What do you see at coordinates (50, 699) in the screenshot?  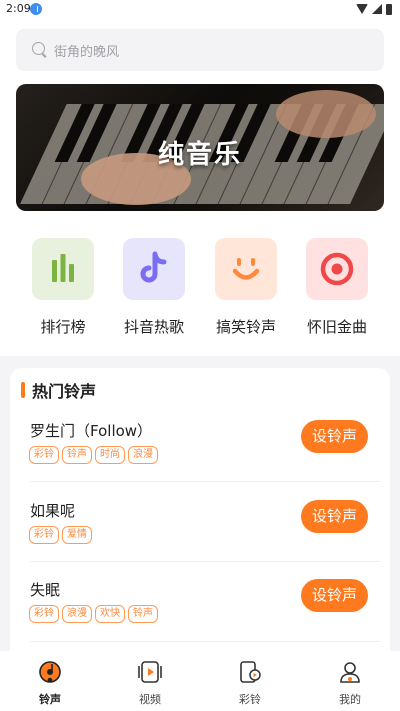 I see `nav-label: 铃声` at bounding box center [50, 699].